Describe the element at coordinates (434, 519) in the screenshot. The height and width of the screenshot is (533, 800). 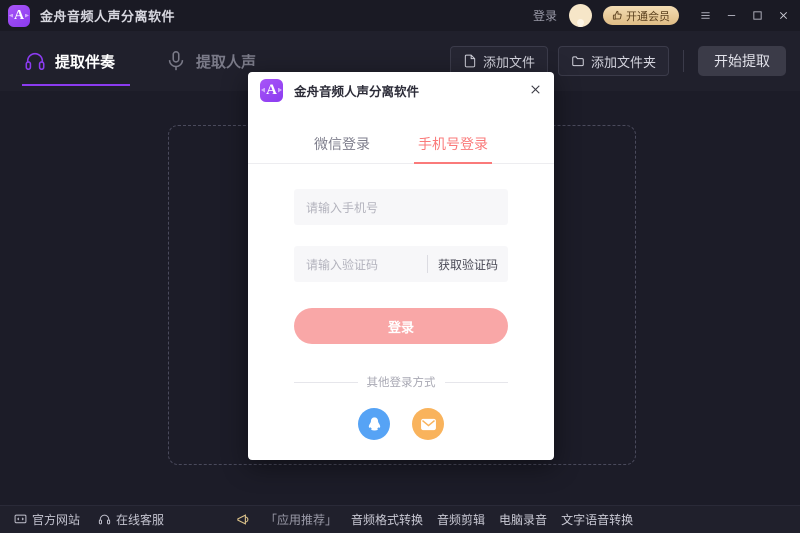
I see `status-bar-recommendations: 「应用推荐」 音频格式转换 音频剪辑 电脑录音 文字语音转换` at that location.